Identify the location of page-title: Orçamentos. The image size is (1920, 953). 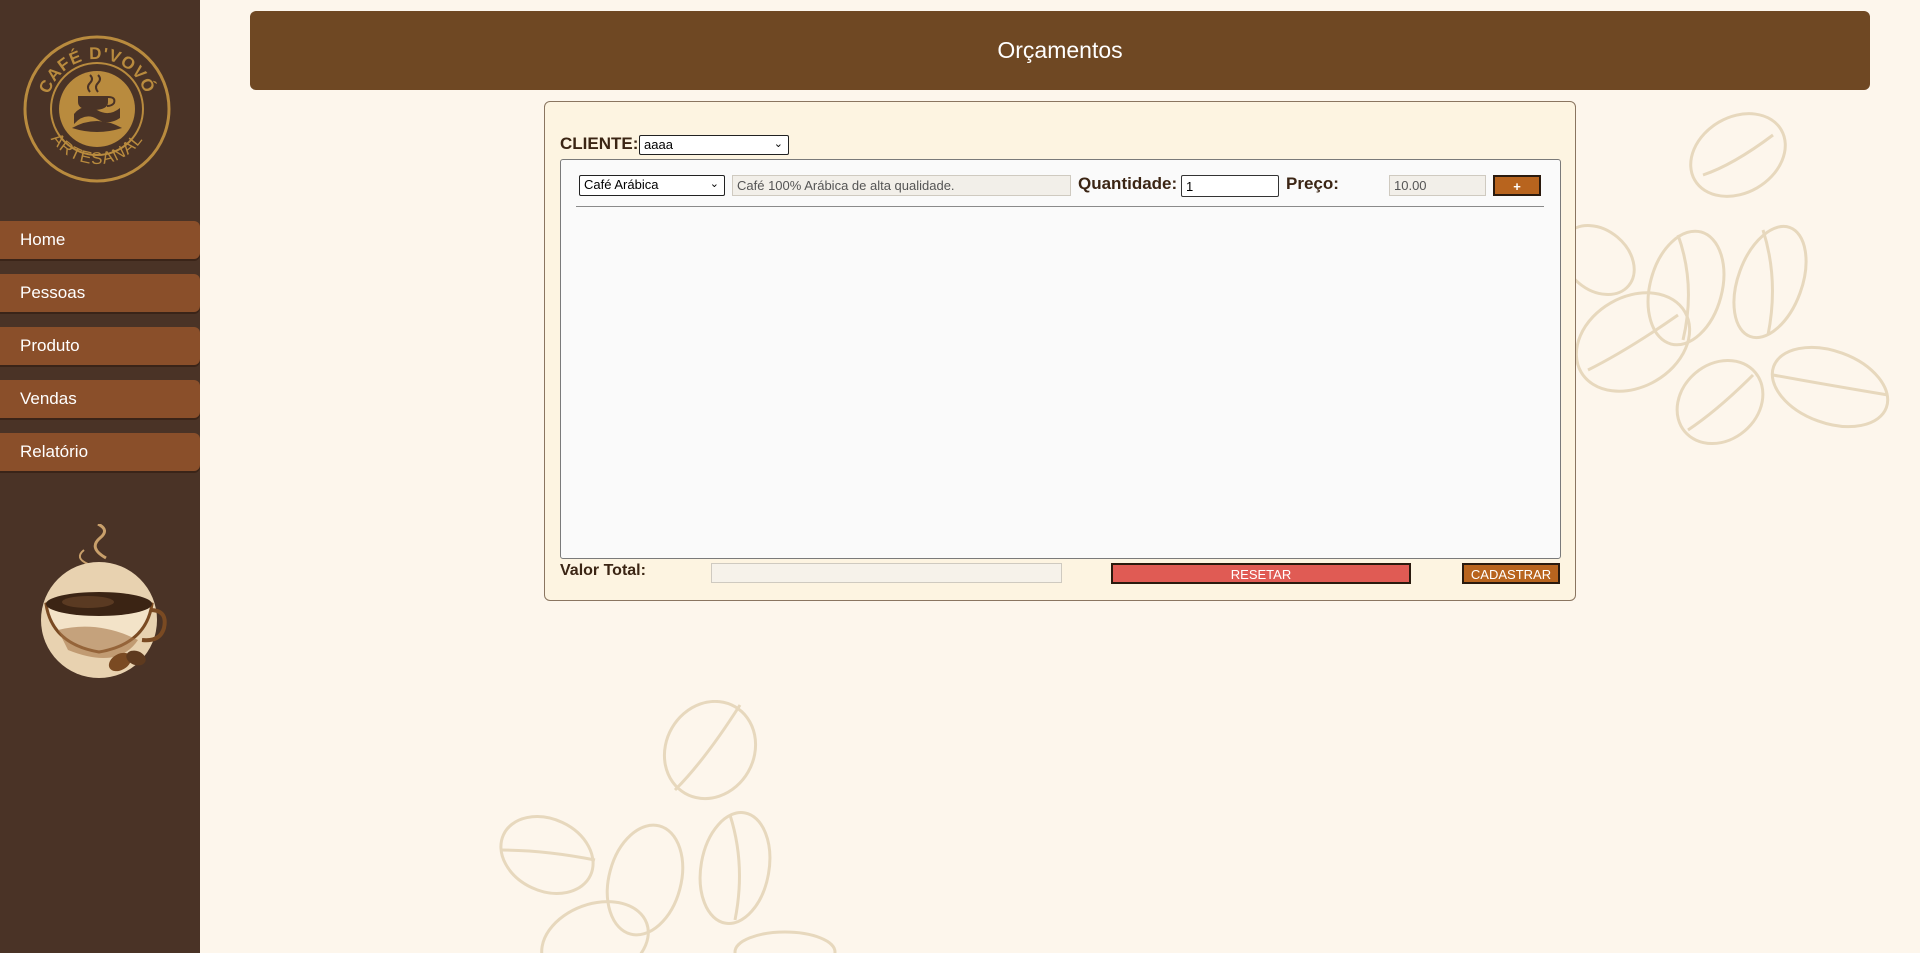
(1060, 50).